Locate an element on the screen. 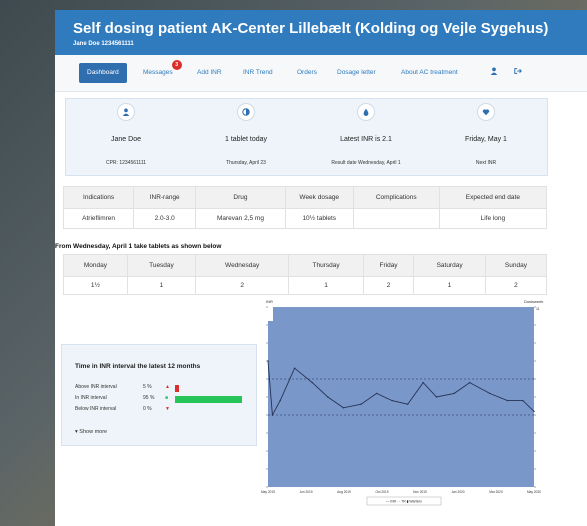 This screenshot has width=587, height=526. arrow-up-icon: ▲ is located at coordinates (167, 387).